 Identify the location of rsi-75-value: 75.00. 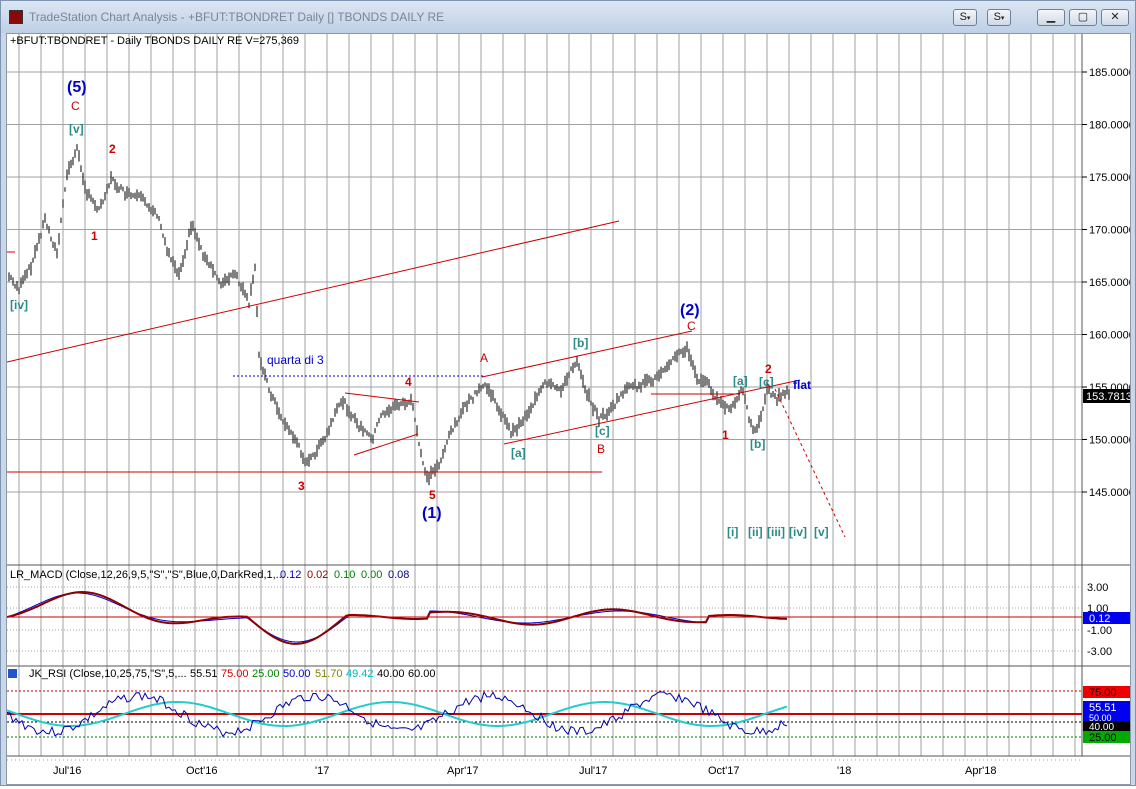
(1103, 693).